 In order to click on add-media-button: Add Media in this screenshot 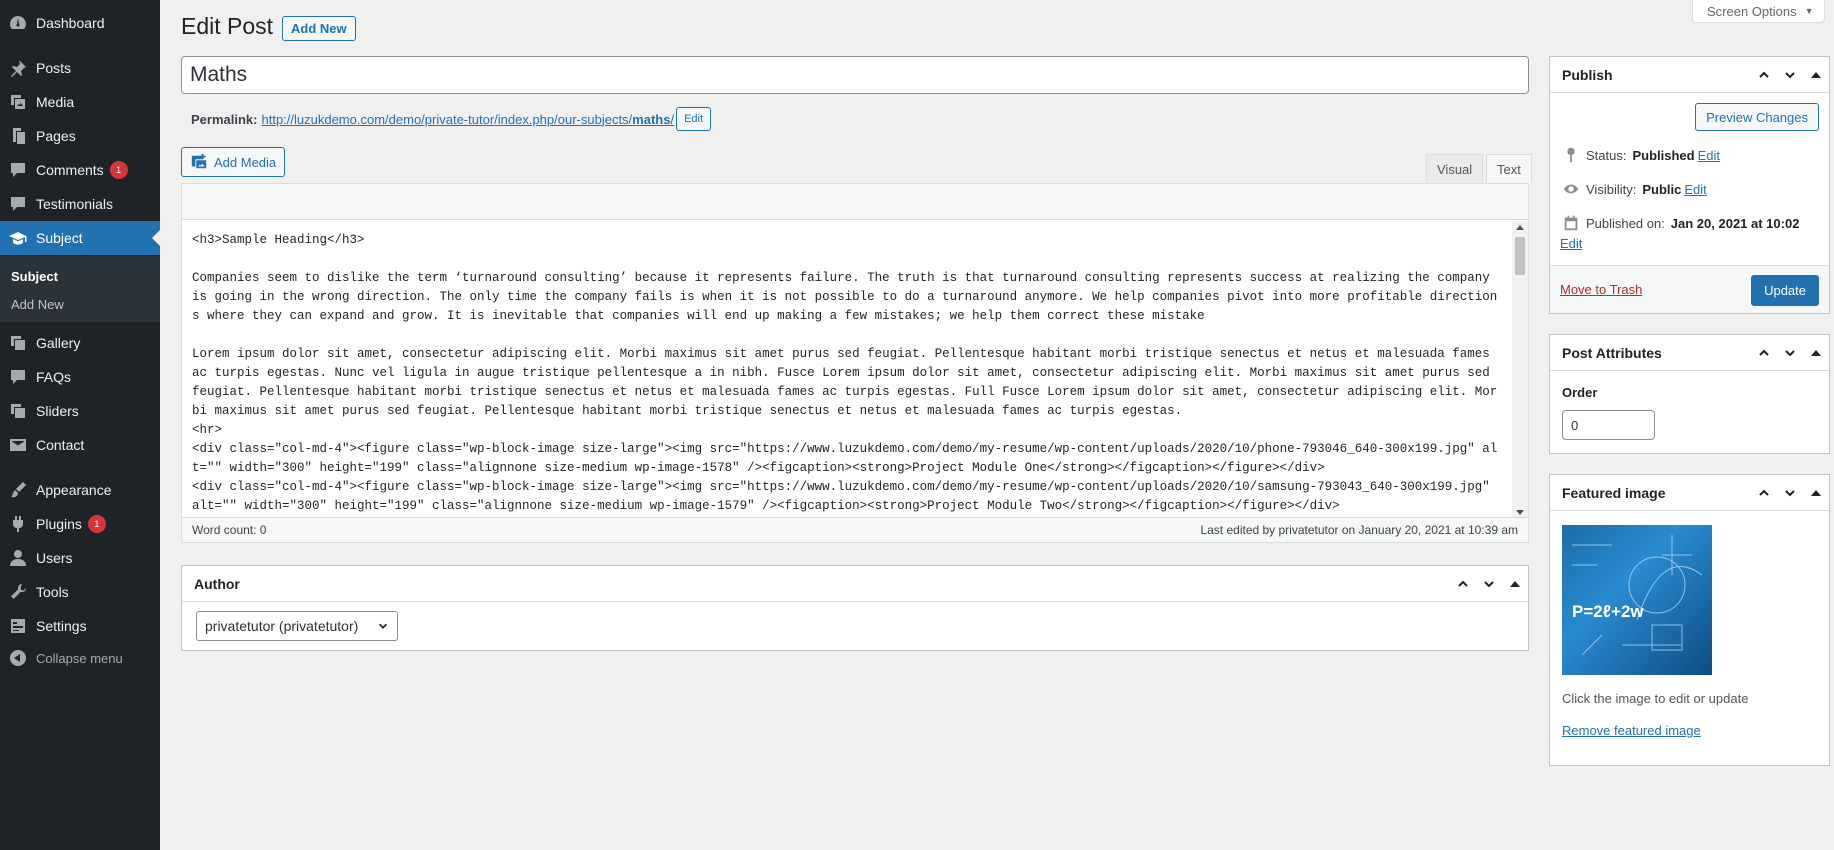, I will do `click(233, 162)`.